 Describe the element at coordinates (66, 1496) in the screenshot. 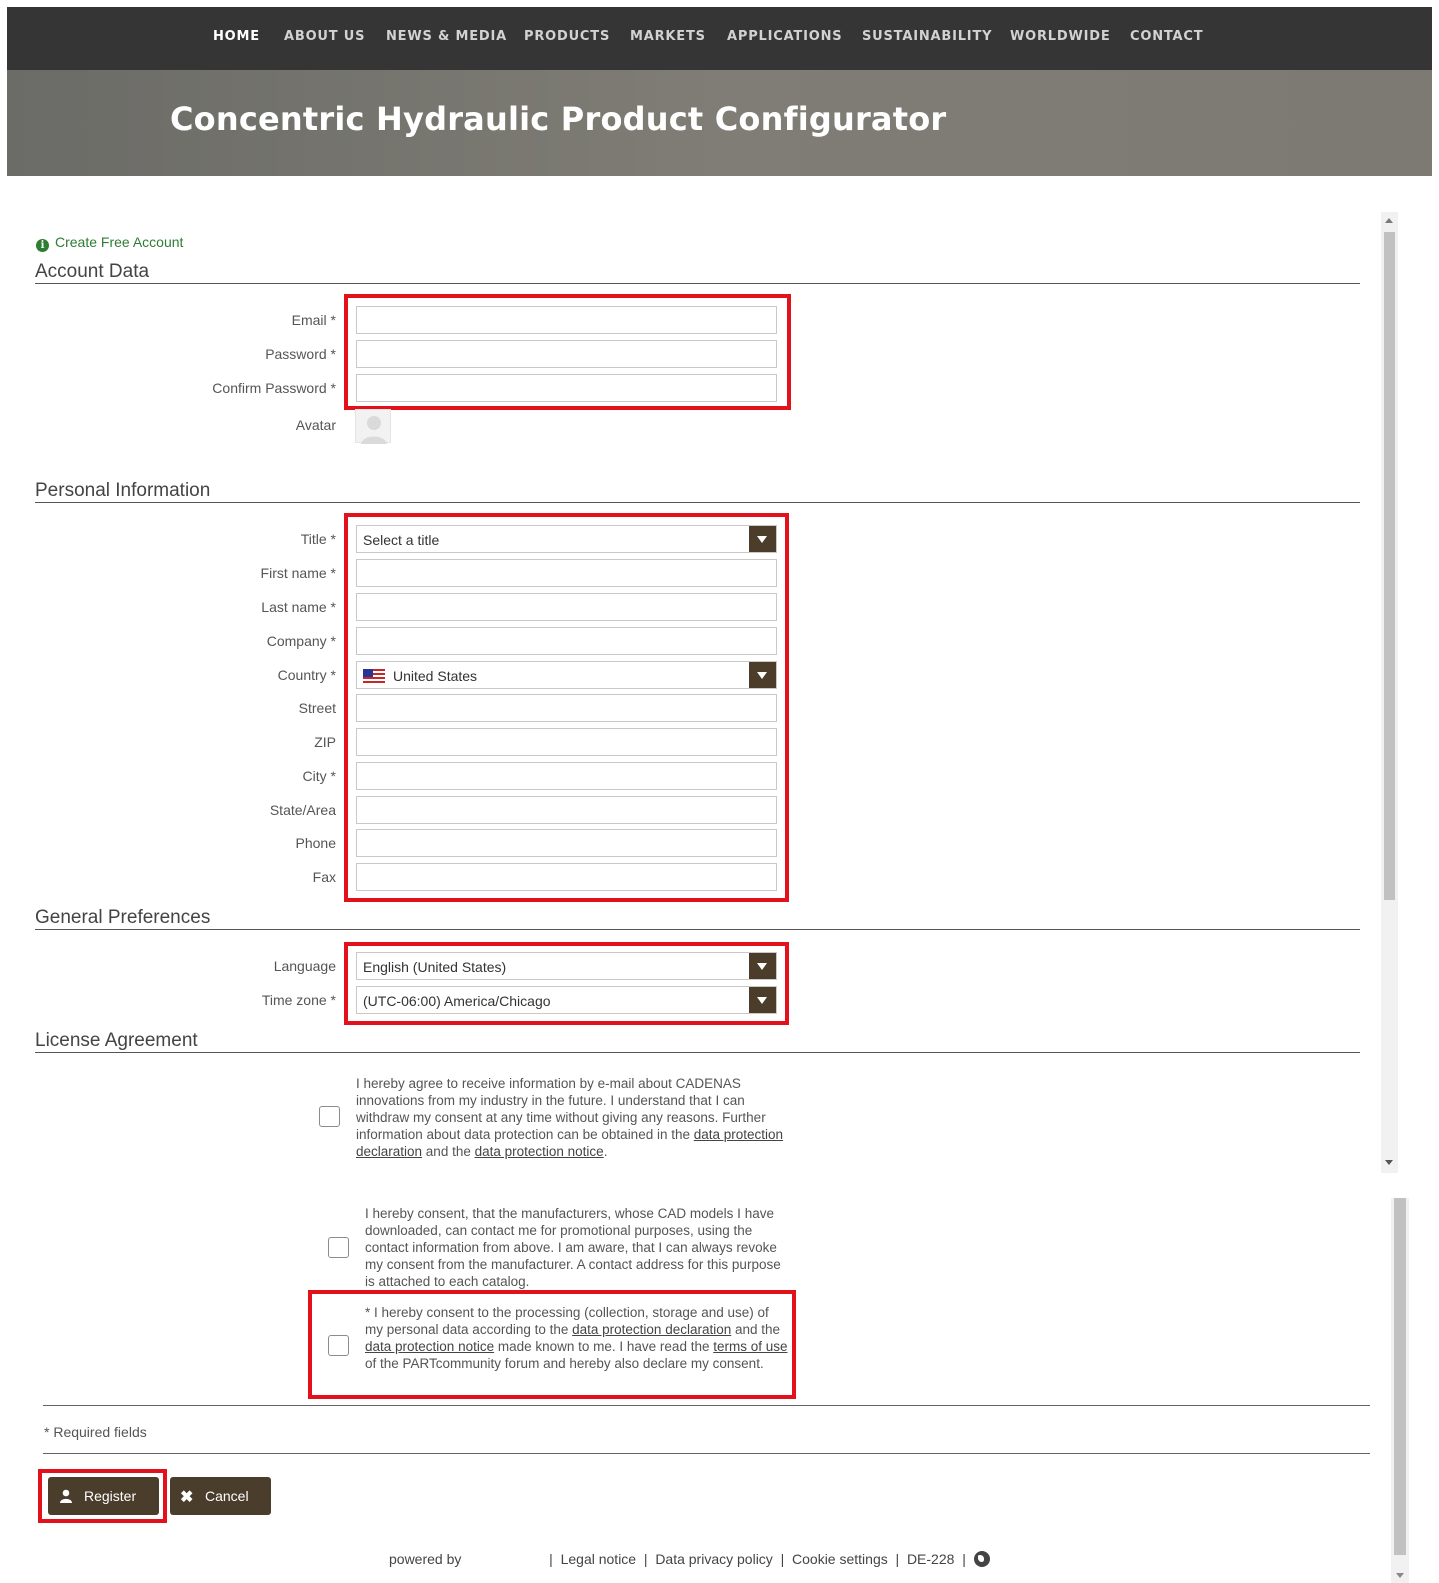

I see `user-icon` at that location.